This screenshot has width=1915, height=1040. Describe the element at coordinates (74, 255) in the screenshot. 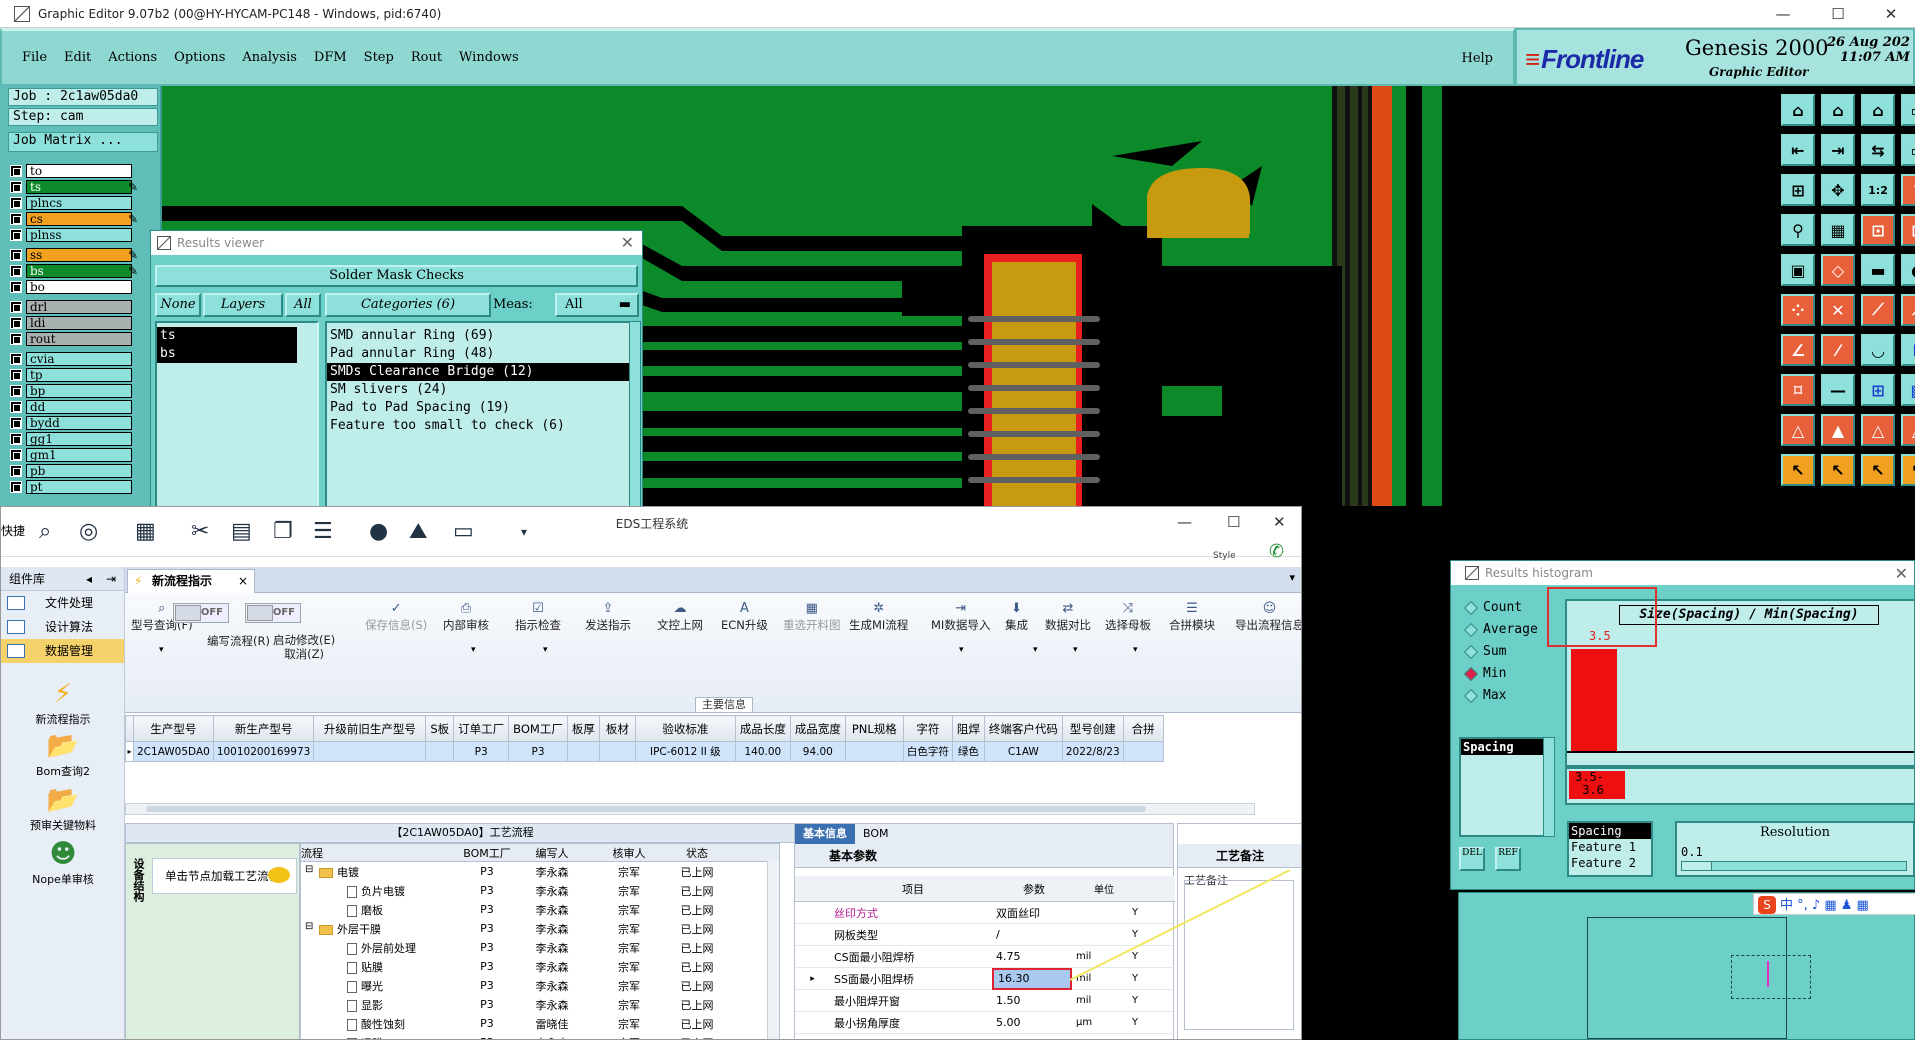

I see `layer-item: ss ✎` at that location.